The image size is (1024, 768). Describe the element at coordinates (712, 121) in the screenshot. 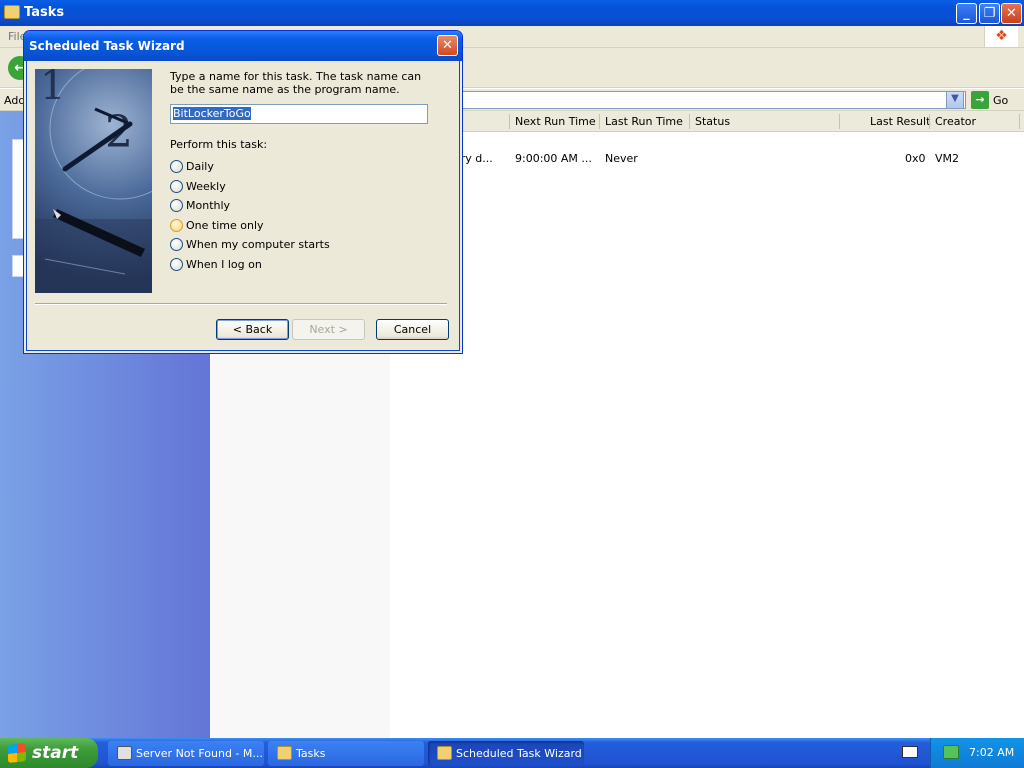

I see `column-header: Status` at that location.